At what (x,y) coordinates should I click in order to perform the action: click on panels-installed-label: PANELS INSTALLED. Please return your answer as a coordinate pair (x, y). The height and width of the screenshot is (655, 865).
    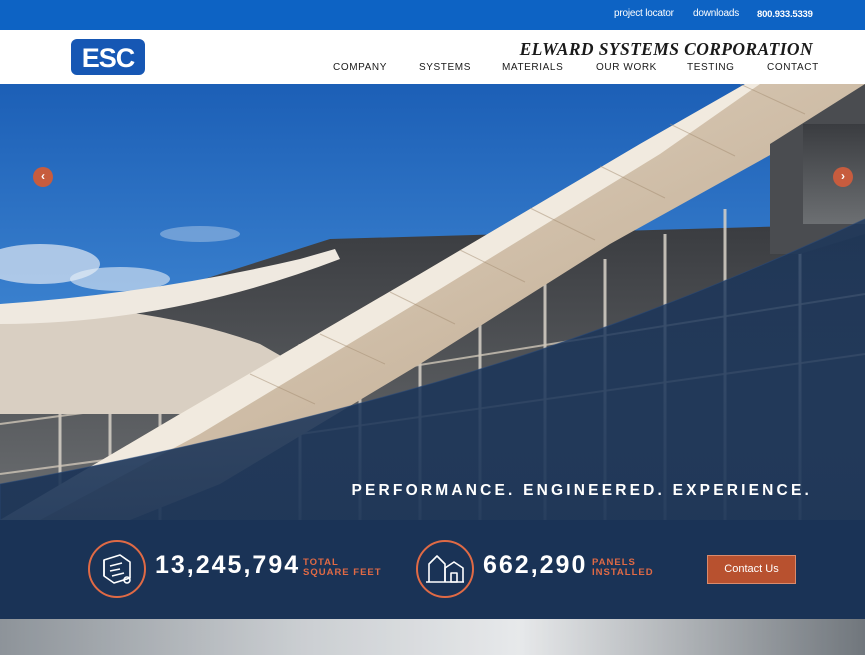
    Looking at the image, I should click on (623, 568).